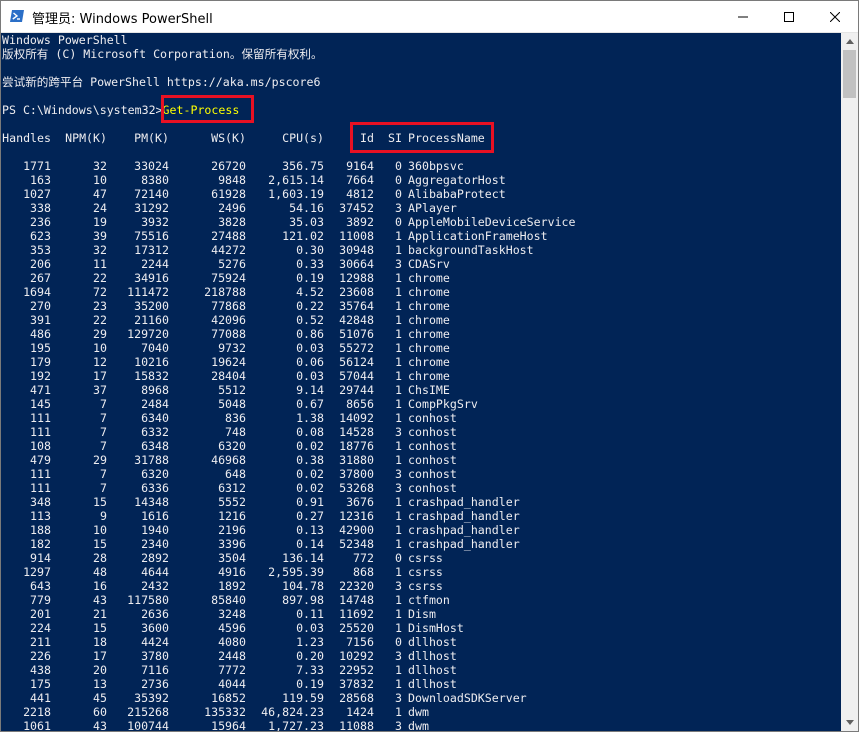 This screenshot has width=859, height=732. I want to click on vertical-scrollbar, so click(849, 382).